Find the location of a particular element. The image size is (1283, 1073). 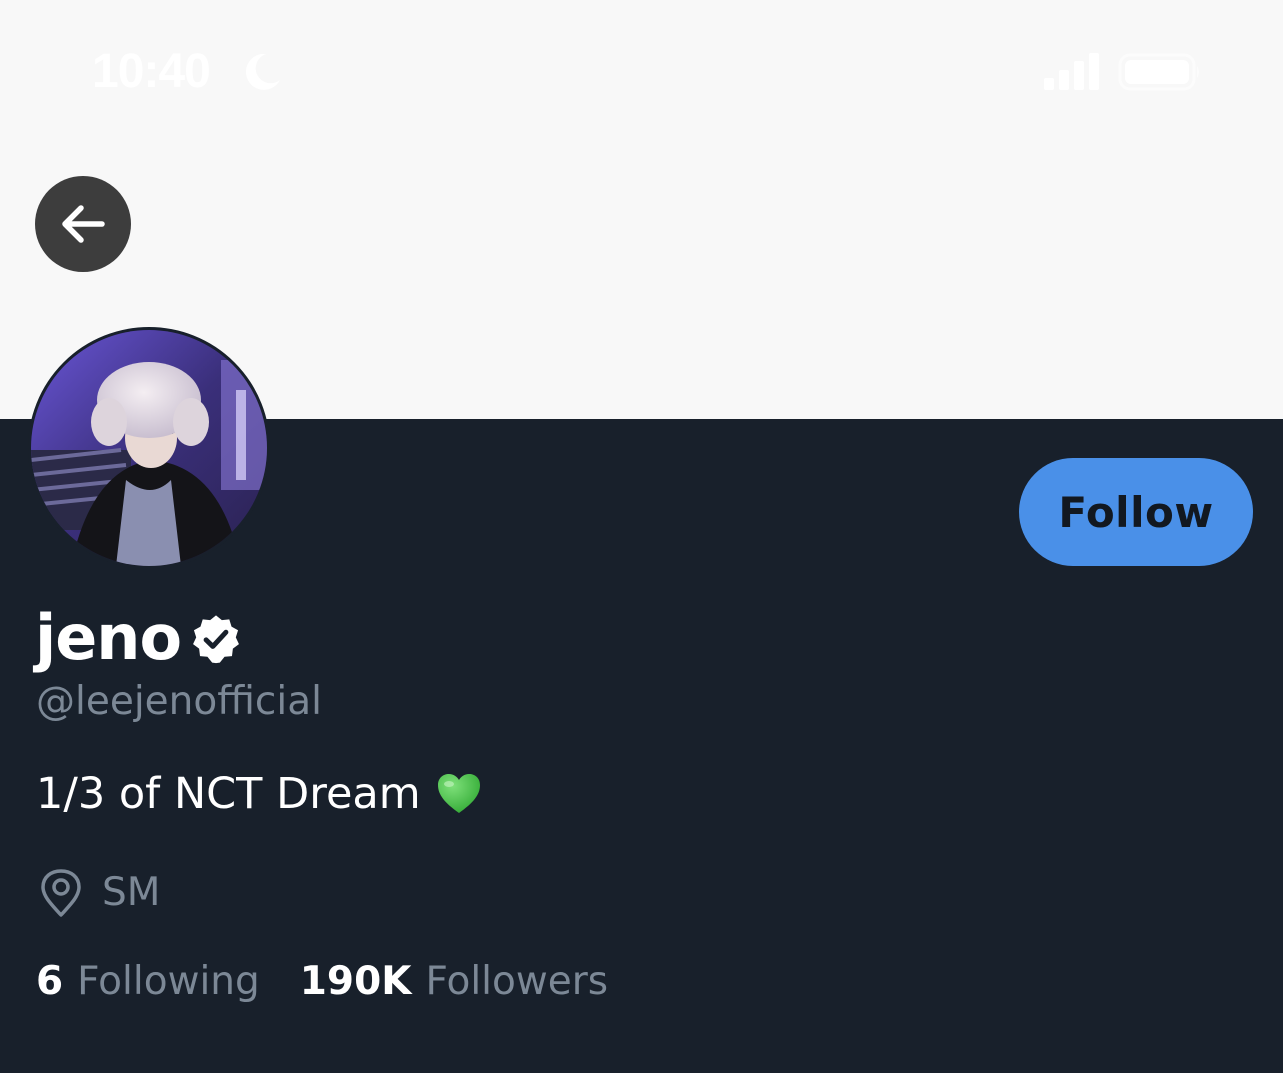

bio-text: 1/3 of NCT Dream is located at coordinates (228, 794).